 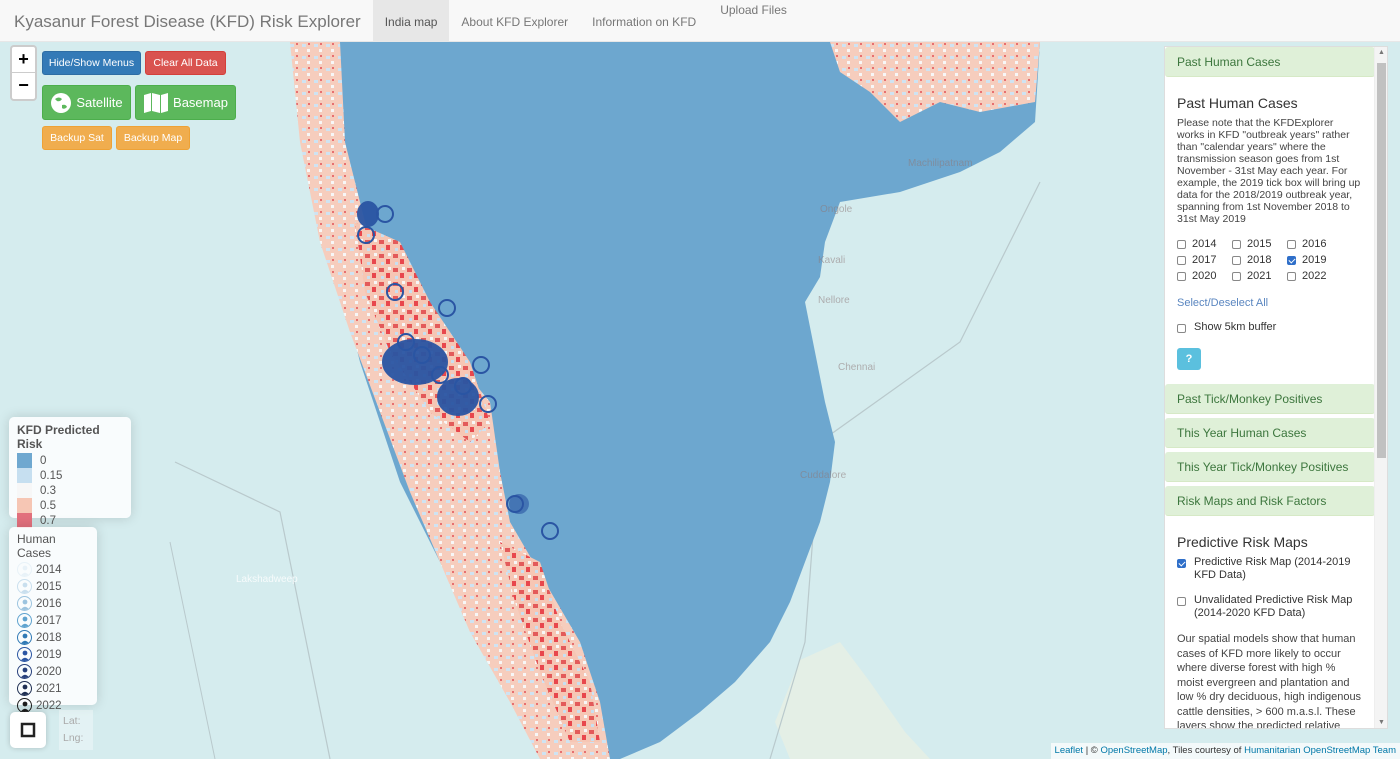 I want to click on year-checkbox-2022: 2022, so click(x=1314, y=276).